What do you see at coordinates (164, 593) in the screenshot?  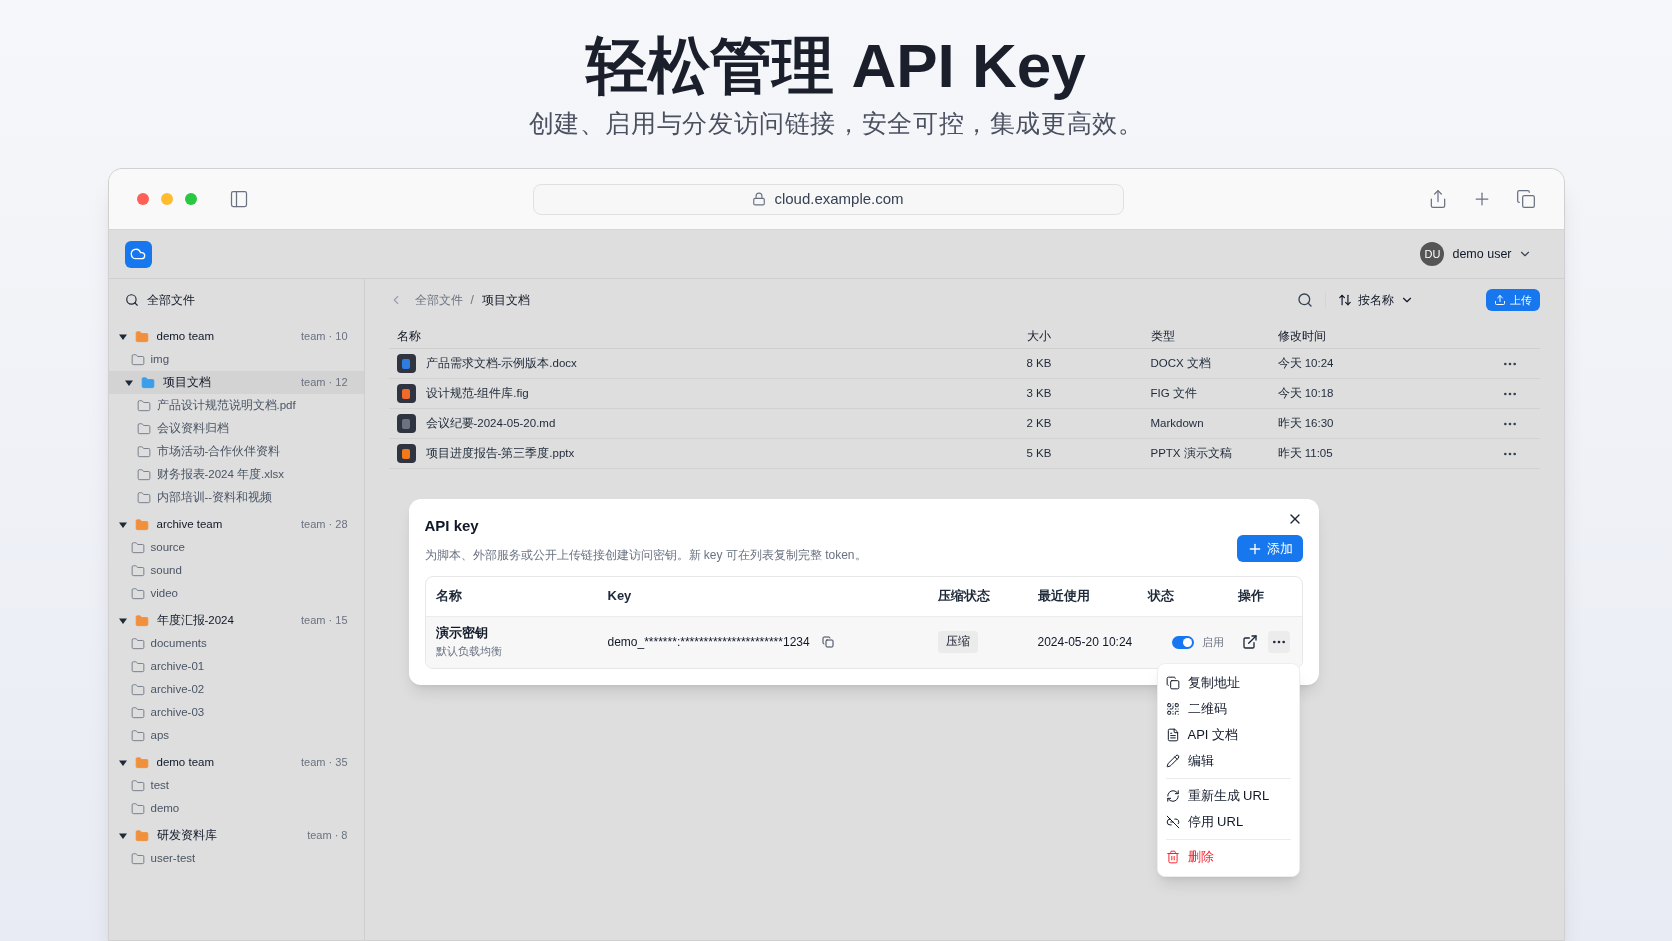 I see `tree-item: video` at bounding box center [164, 593].